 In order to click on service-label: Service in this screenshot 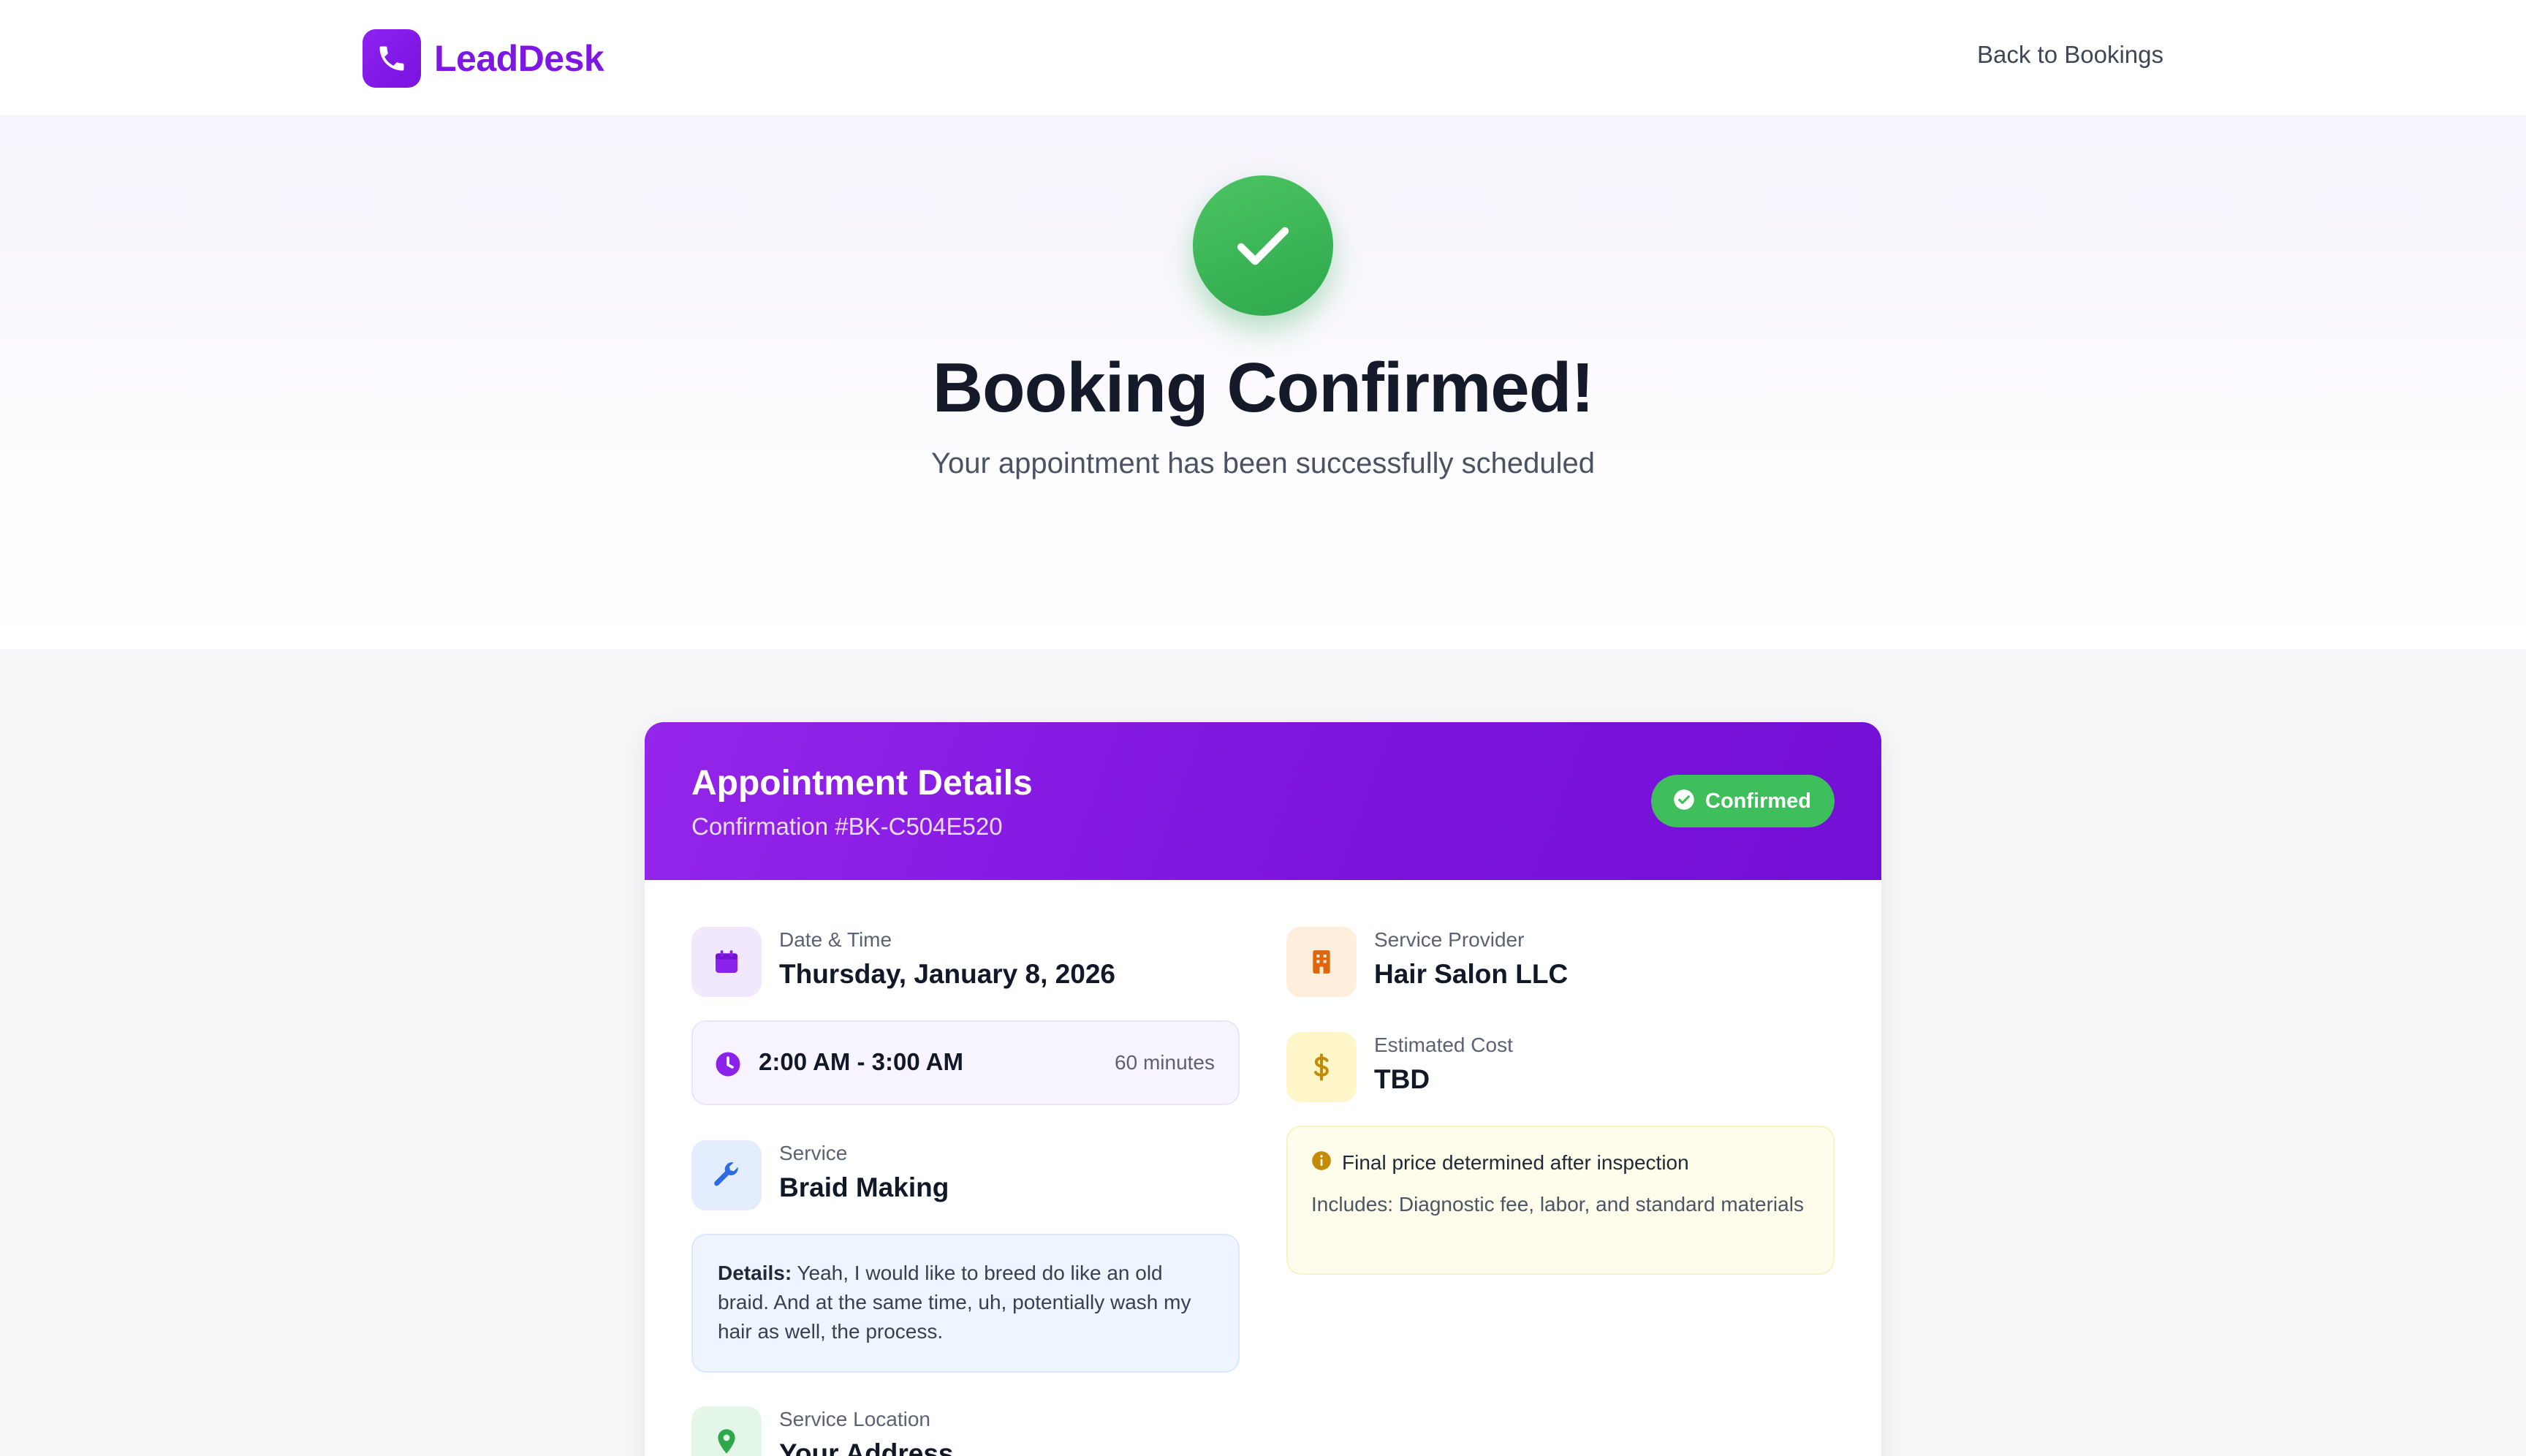, I will do `click(813, 1153)`.